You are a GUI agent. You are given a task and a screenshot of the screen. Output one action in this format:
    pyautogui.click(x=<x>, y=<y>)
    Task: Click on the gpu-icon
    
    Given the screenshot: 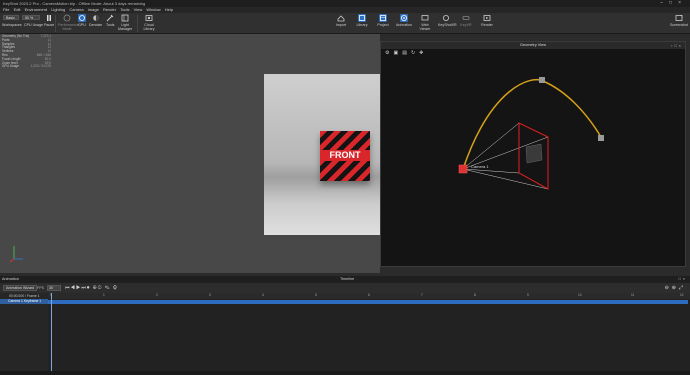 What is the action you would take?
    pyautogui.click(x=82, y=18)
    